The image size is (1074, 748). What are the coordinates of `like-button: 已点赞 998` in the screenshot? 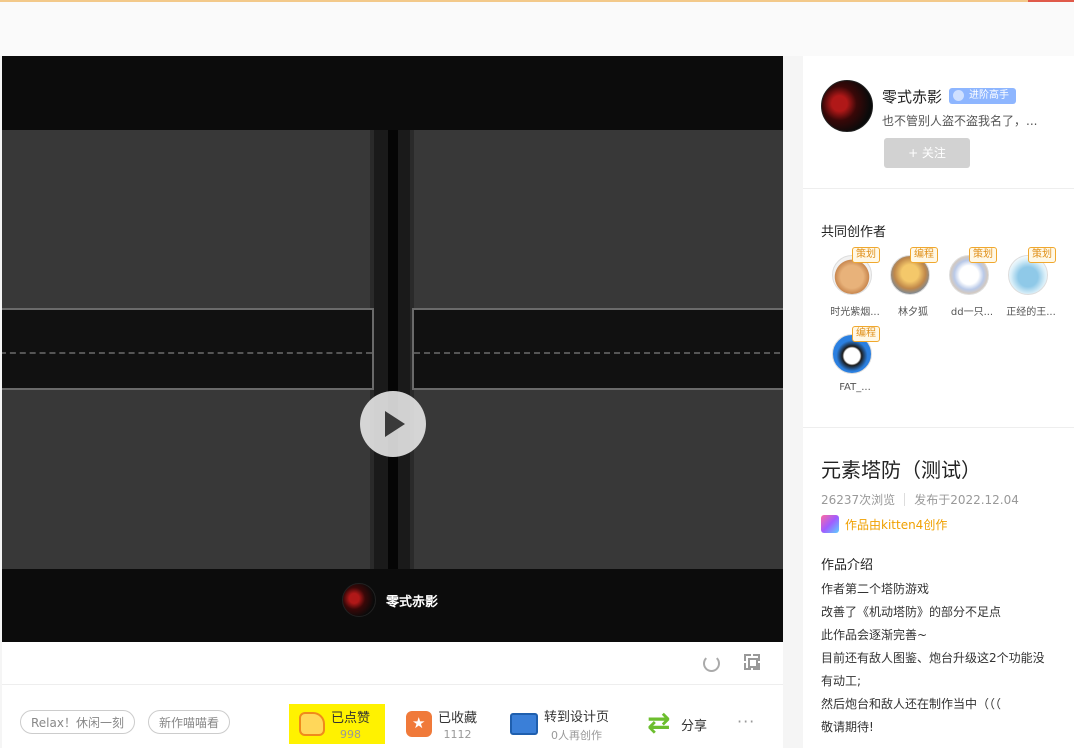 It's located at (334, 724).